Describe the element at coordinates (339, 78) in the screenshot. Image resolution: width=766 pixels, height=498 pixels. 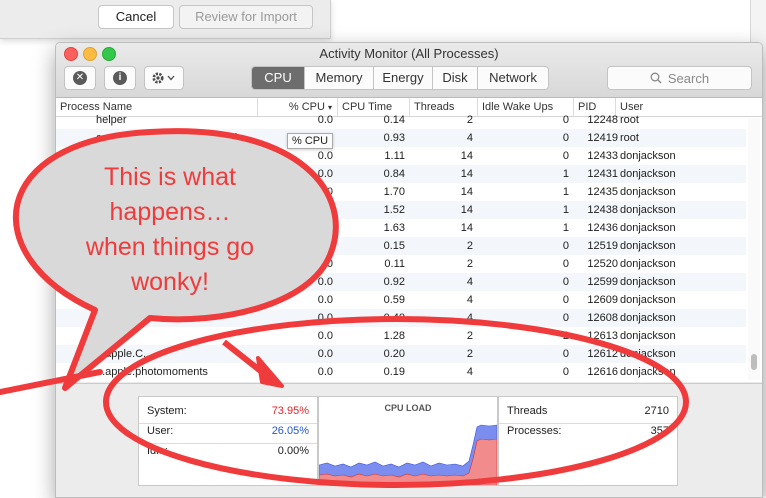
I see `tab-memory: Memory` at that location.